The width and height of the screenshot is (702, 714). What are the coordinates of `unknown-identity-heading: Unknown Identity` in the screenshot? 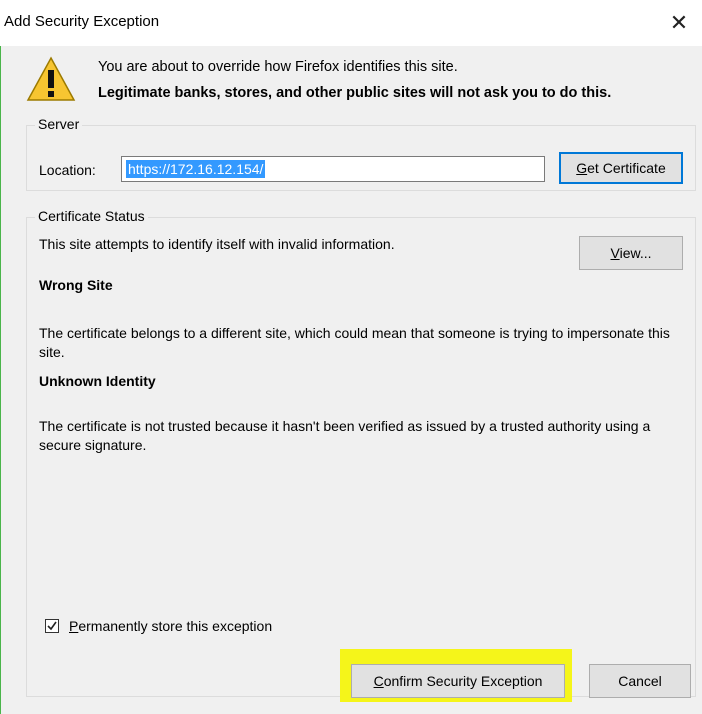 It's located at (97, 381).